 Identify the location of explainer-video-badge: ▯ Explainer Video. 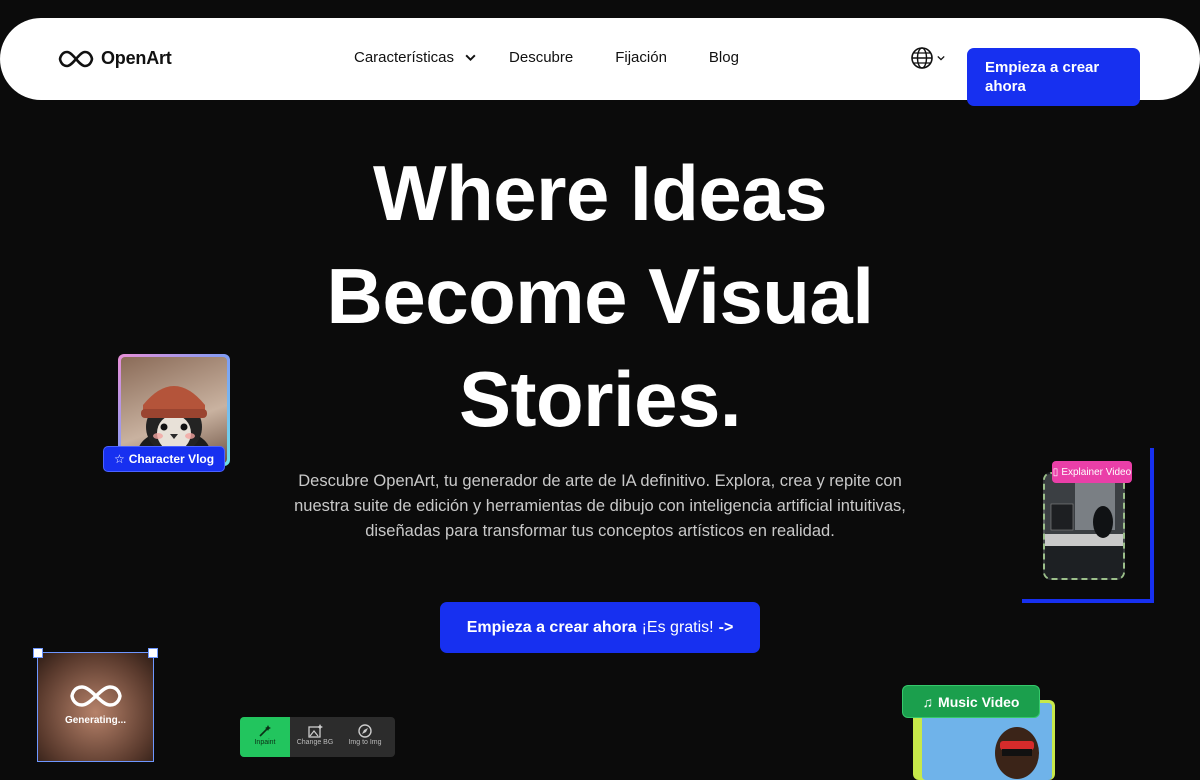
(1092, 472).